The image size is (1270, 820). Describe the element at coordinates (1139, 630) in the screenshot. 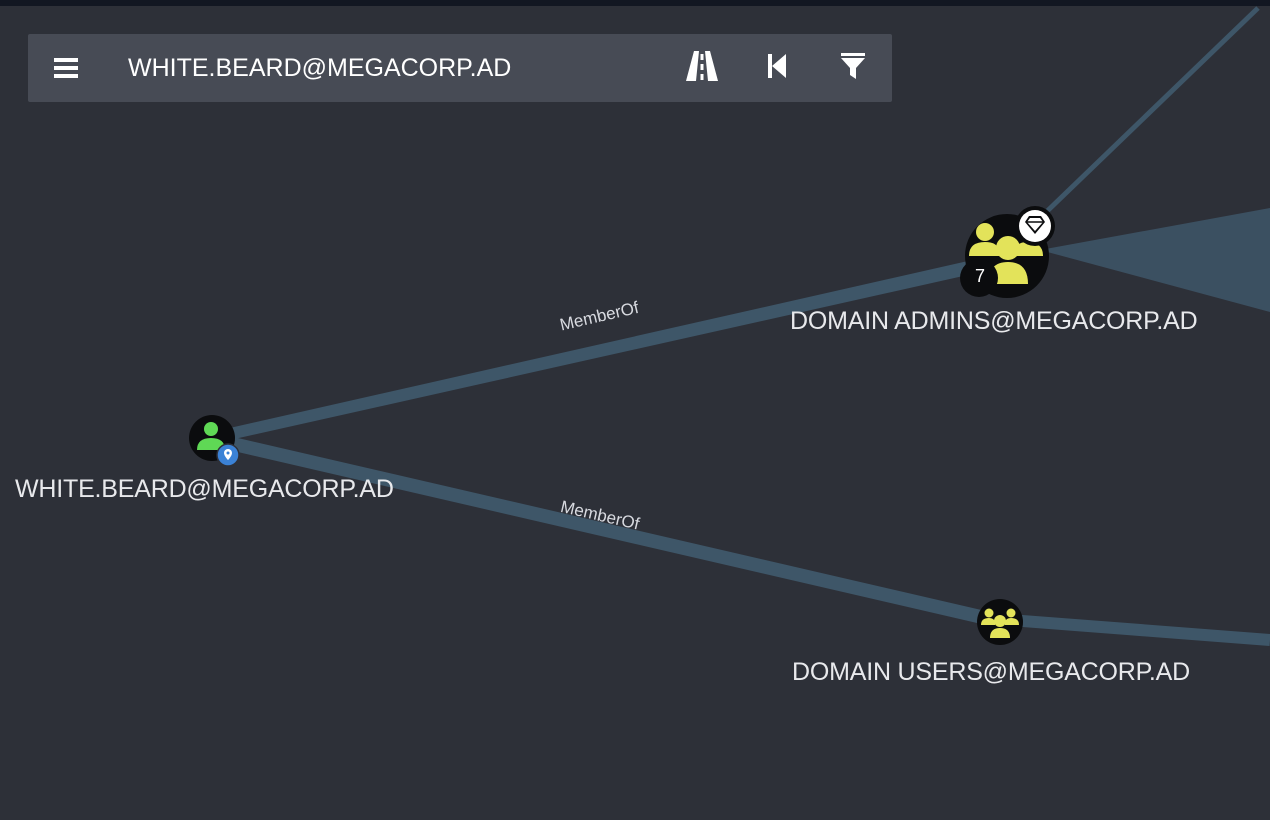

I see `edge-users-right` at that location.